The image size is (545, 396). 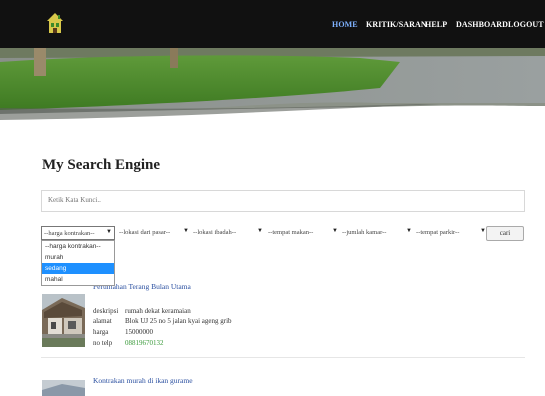 What do you see at coordinates (145, 232) in the screenshot?
I see `filter-label: --lokasi dari pasar--` at bounding box center [145, 232].